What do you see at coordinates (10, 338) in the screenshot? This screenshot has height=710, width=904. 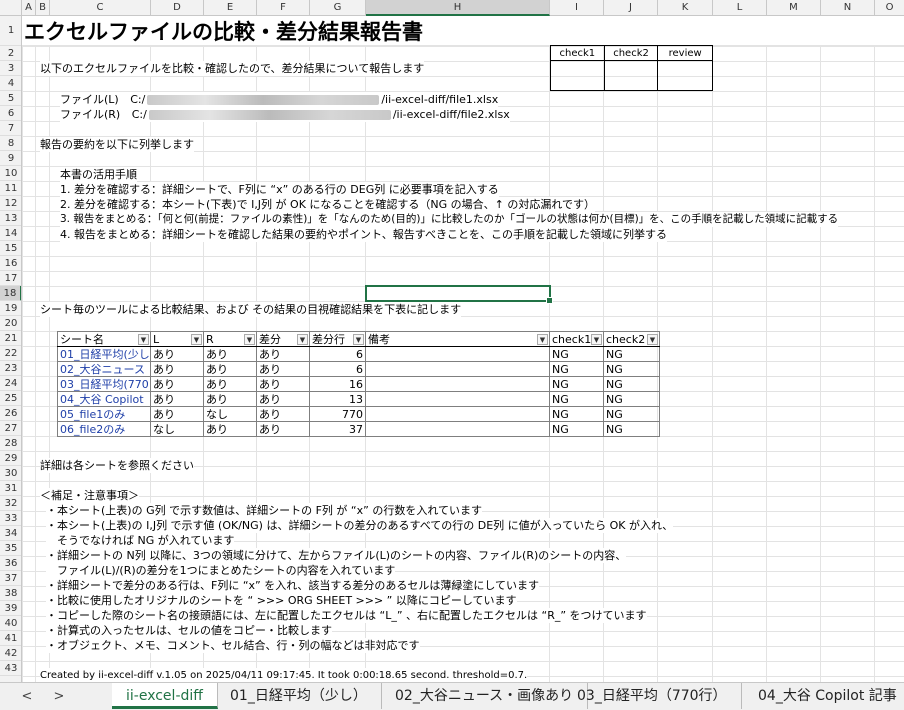 I see `row-header: 21` at bounding box center [10, 338].